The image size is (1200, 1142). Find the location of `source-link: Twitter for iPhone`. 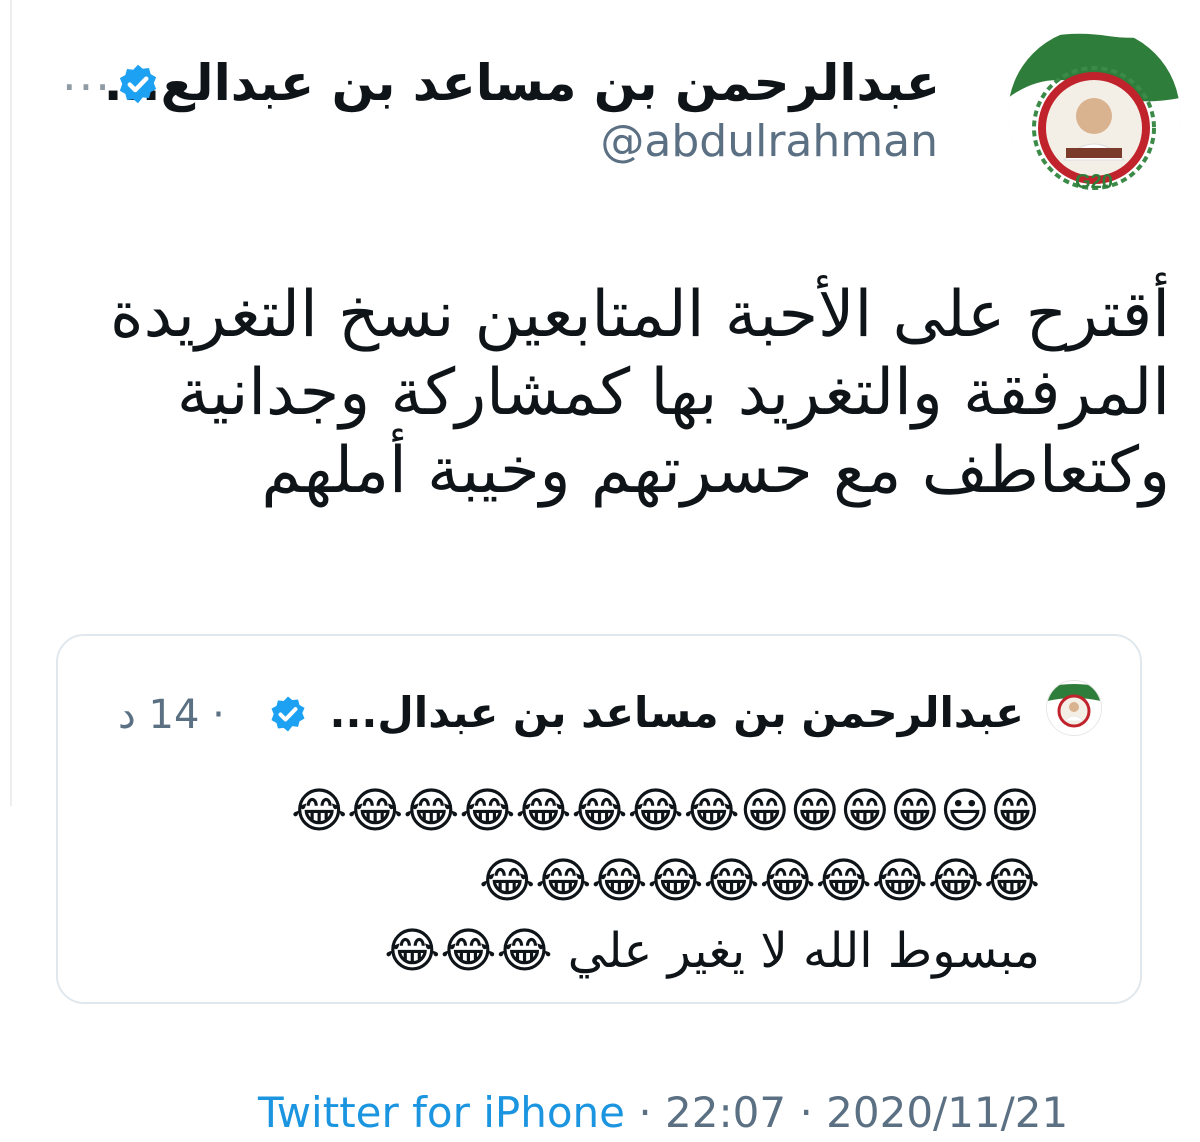

source-link: Twitter for iPhone is located at coordinates (441, 1112).